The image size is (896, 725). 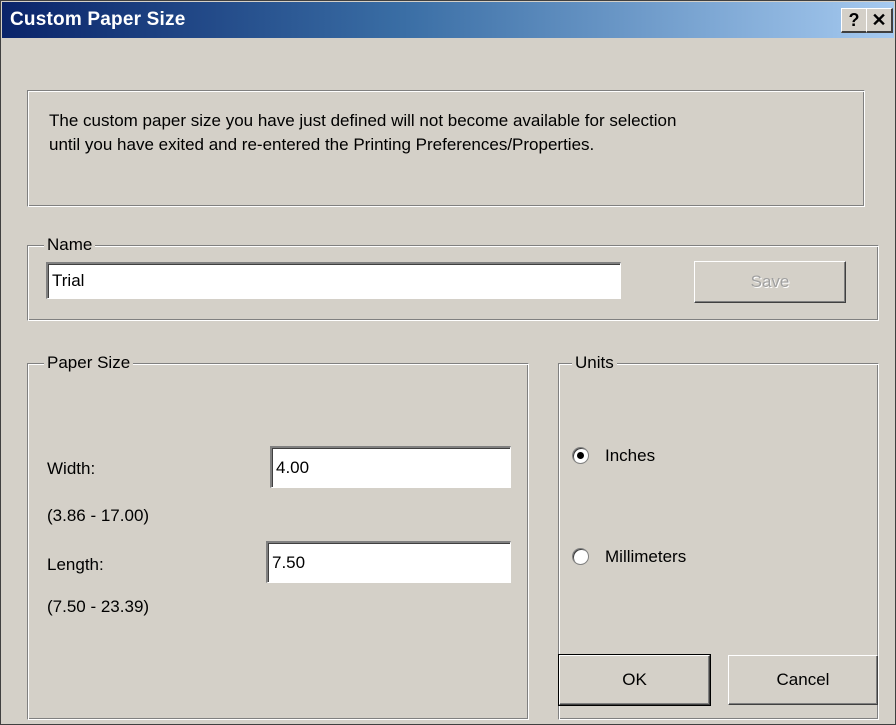 I want to click on length-input, so click(x=388, y=562).